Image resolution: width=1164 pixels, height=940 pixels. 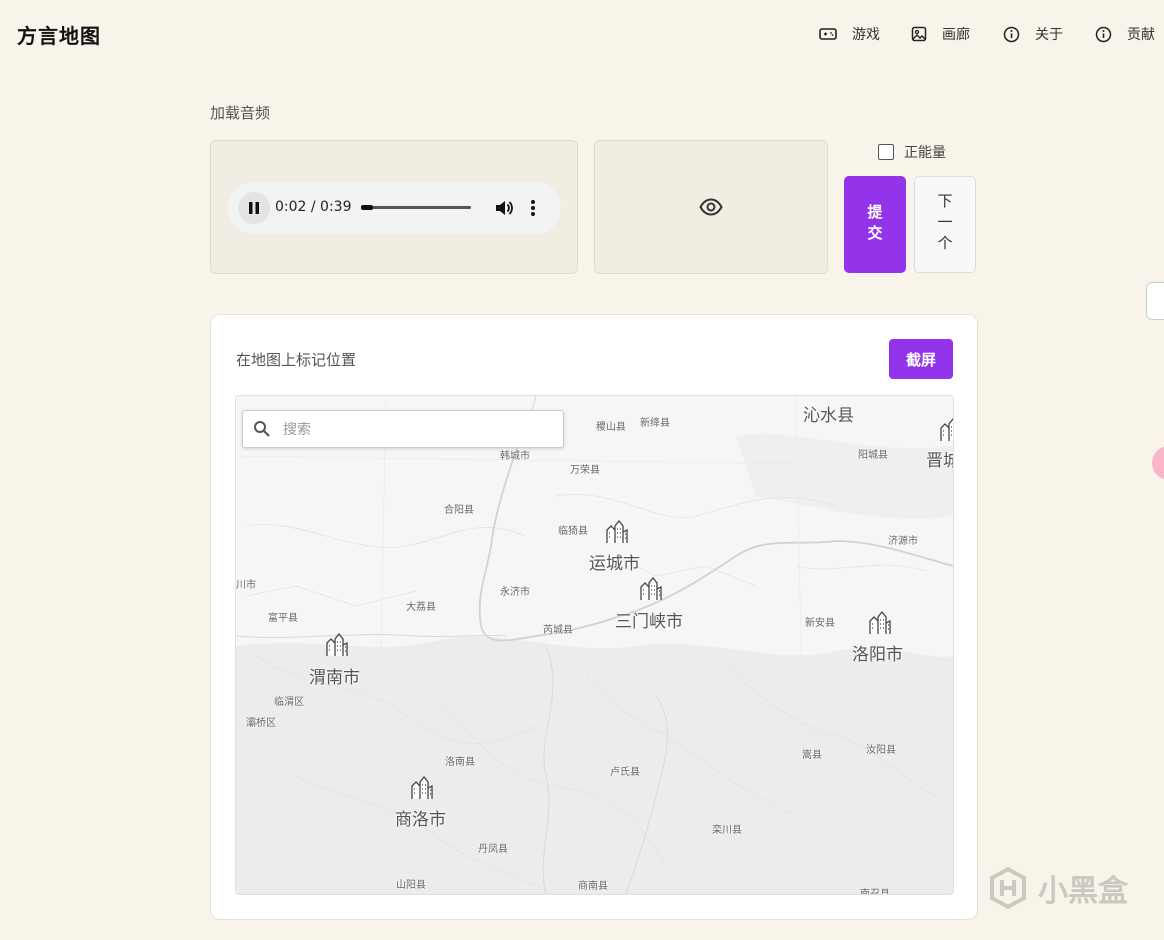 I want to click on county-label: 阳城县, so click(x=873, y=455).